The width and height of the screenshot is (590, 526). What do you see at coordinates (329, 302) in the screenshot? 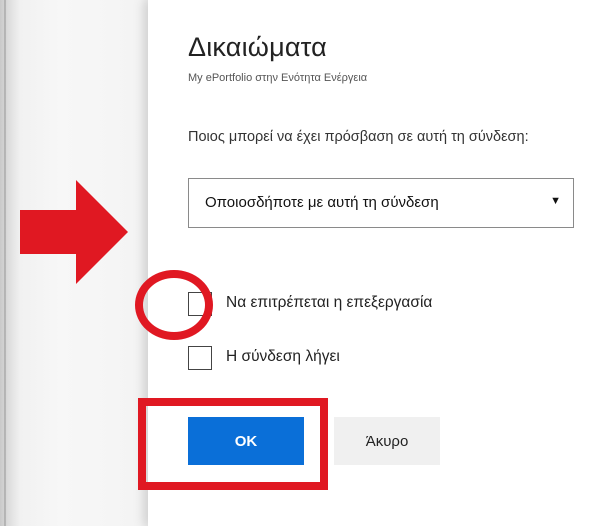
I see `allow-editing-label: Να επιτρέπεται η επεξεργασία` at bounding box center [329, 302].